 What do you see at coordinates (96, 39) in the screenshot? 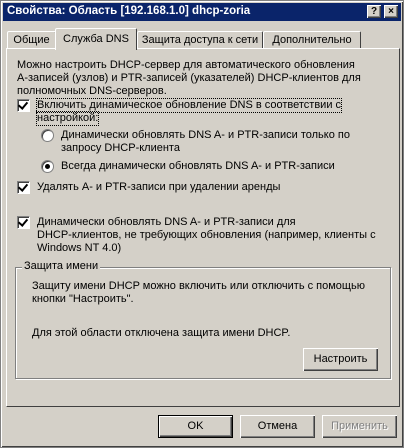
I see `tab-dns: Служба DNS` at bounding box center [96, 39].